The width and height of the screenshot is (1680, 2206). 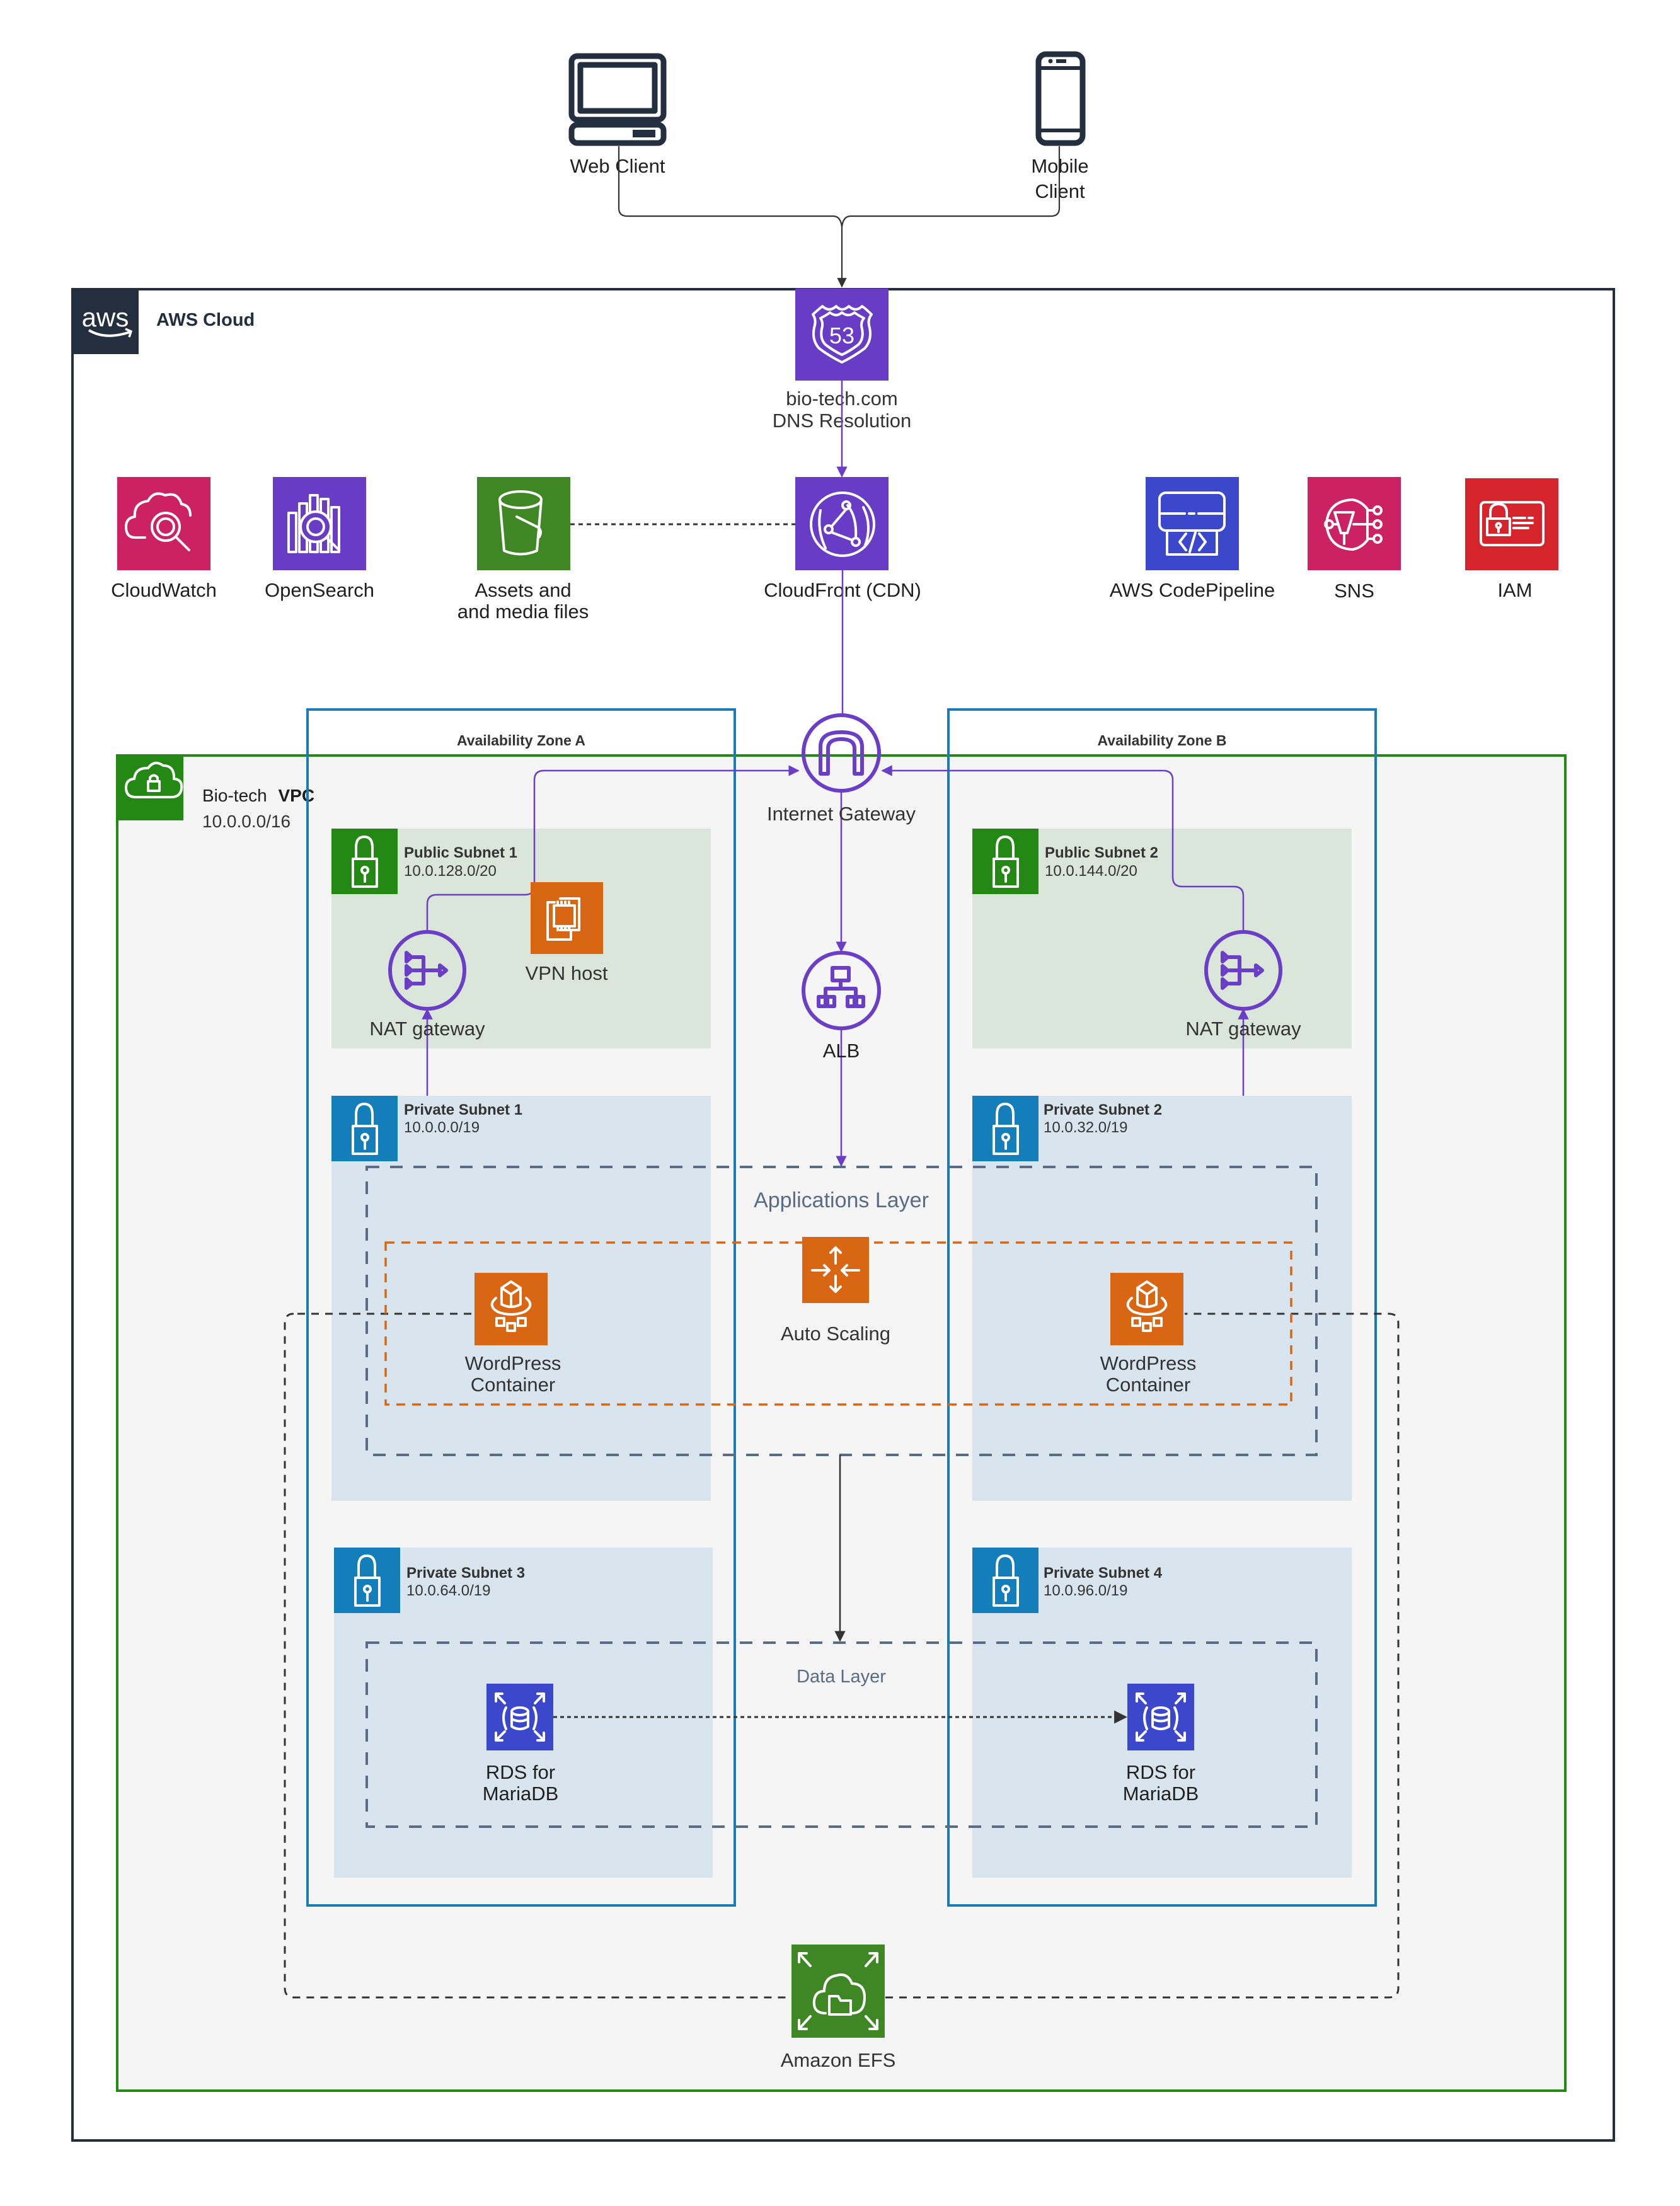 What do you see at coordinates (450, 871) in the screenshot?
I see `public-subnet-1-cidr: 10.0.128.0/20` at bounding box center [450, 871].